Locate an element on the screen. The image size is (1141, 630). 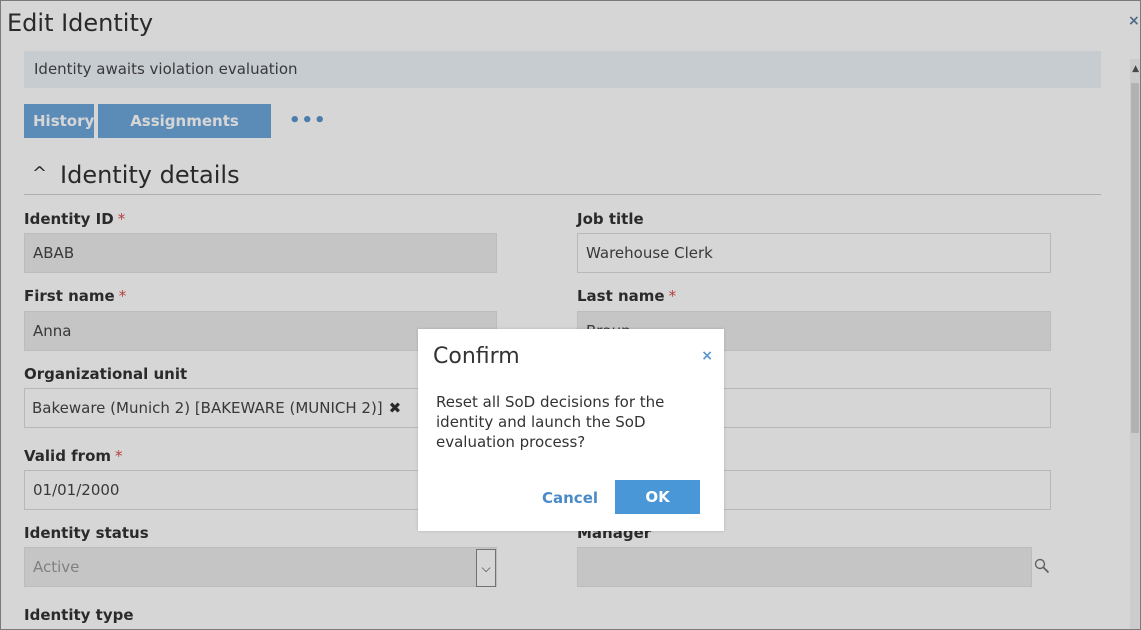
cancel-button: Cancel is located at coordinates (570, 498).